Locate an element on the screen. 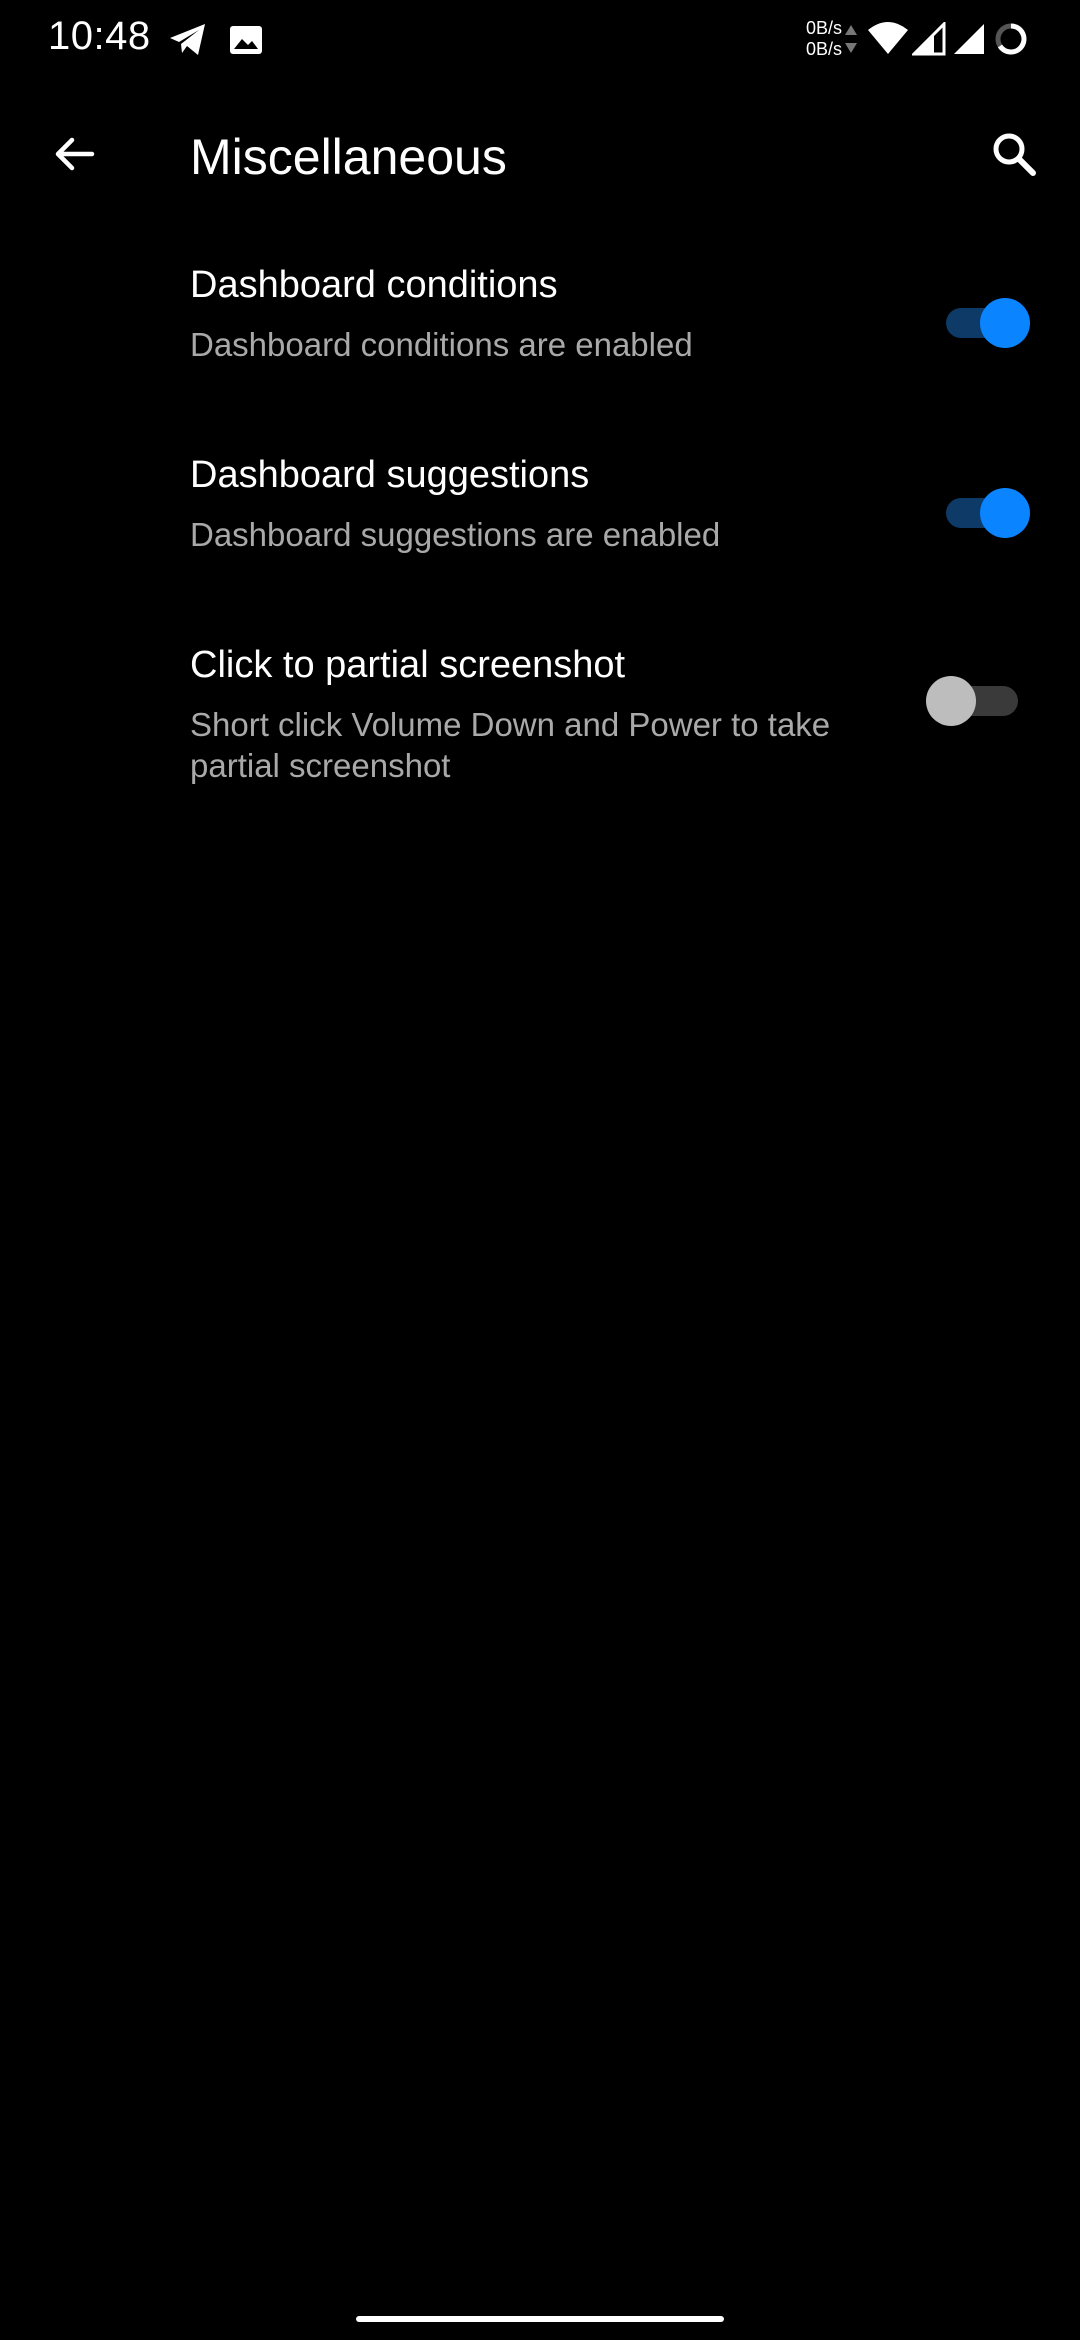  back-button is located at coordinates (74, 156).